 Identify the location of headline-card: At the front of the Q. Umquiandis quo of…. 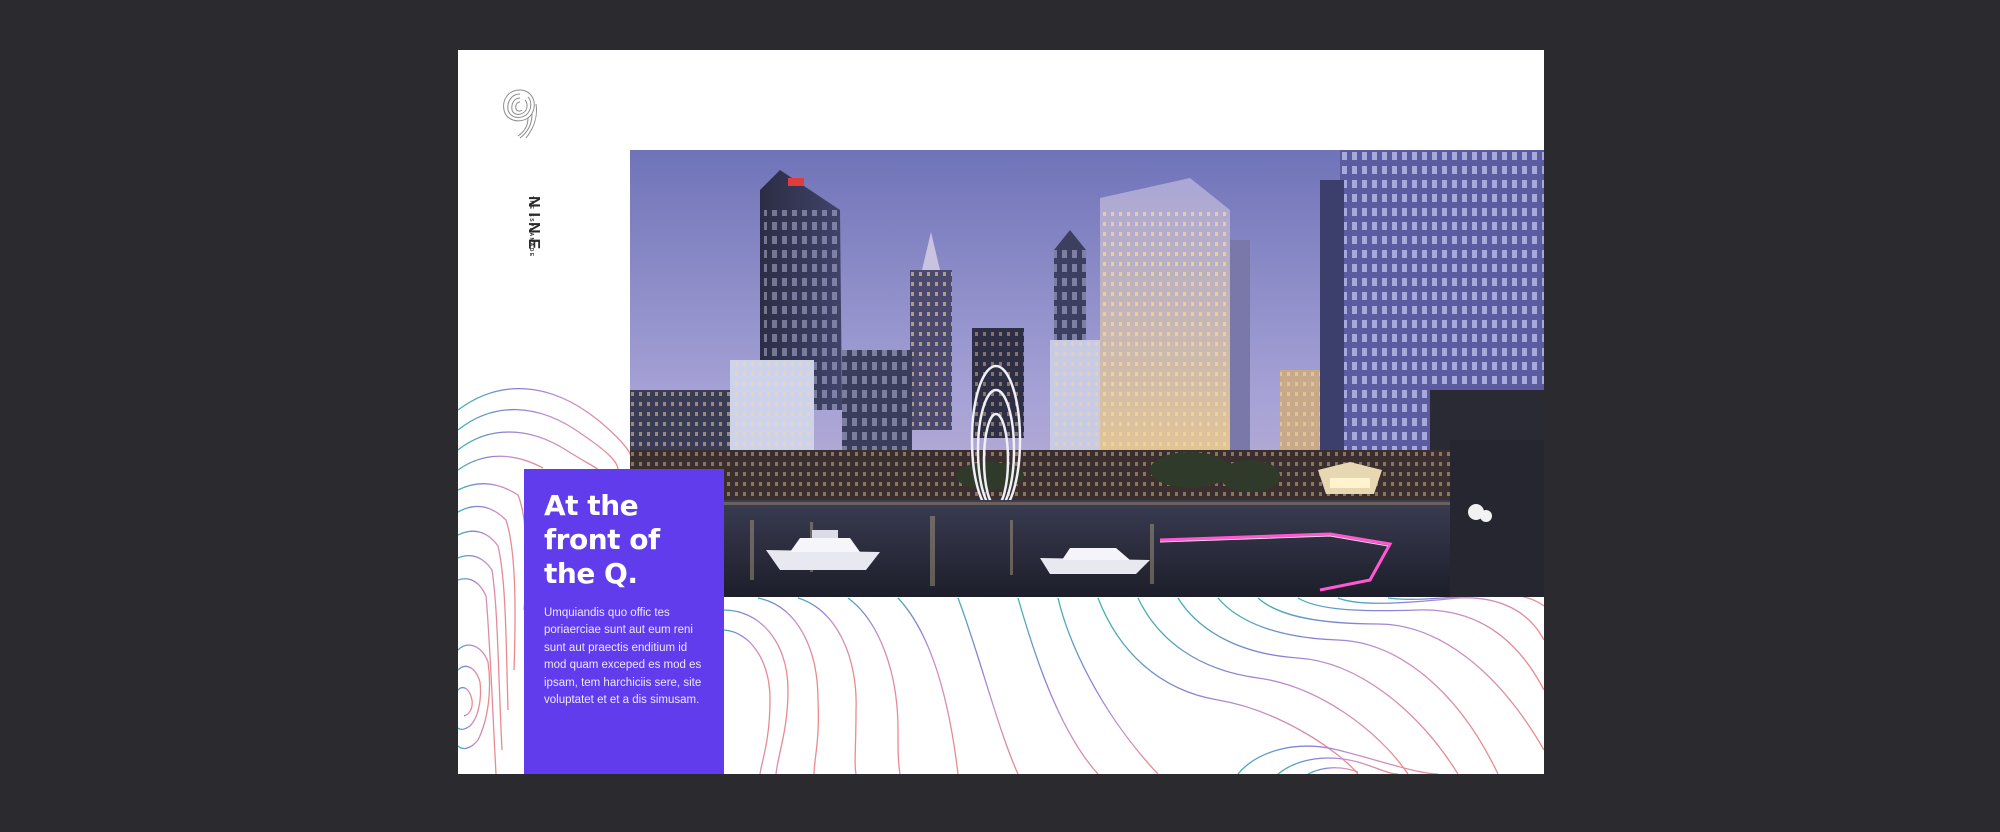
(624, 621).